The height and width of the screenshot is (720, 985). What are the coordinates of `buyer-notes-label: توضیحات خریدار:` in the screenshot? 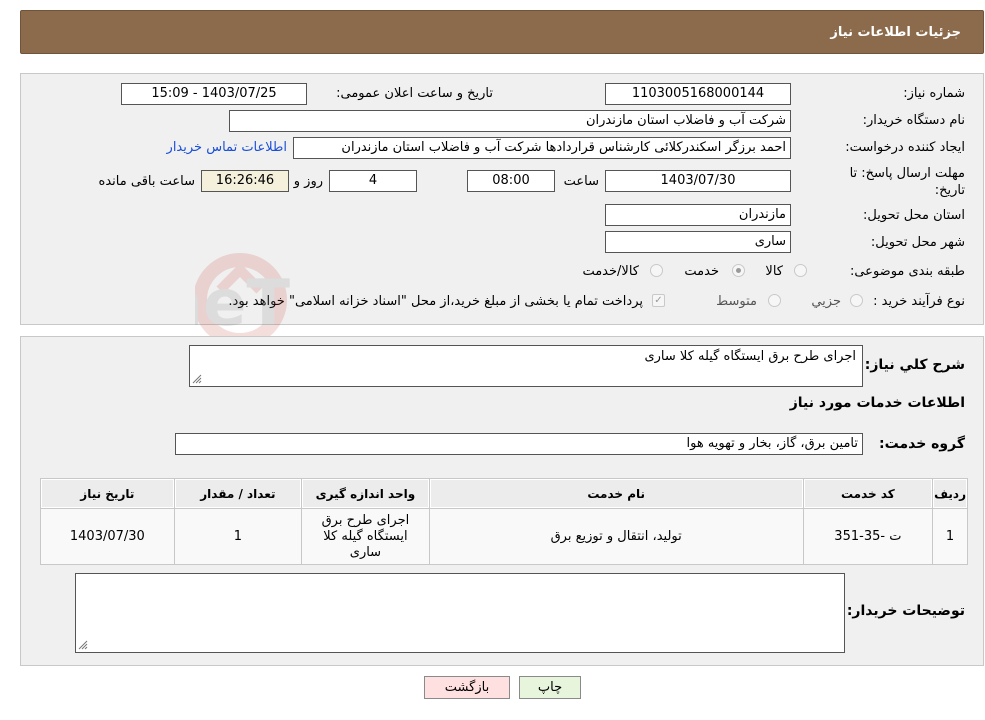 It's located at (905, 611).